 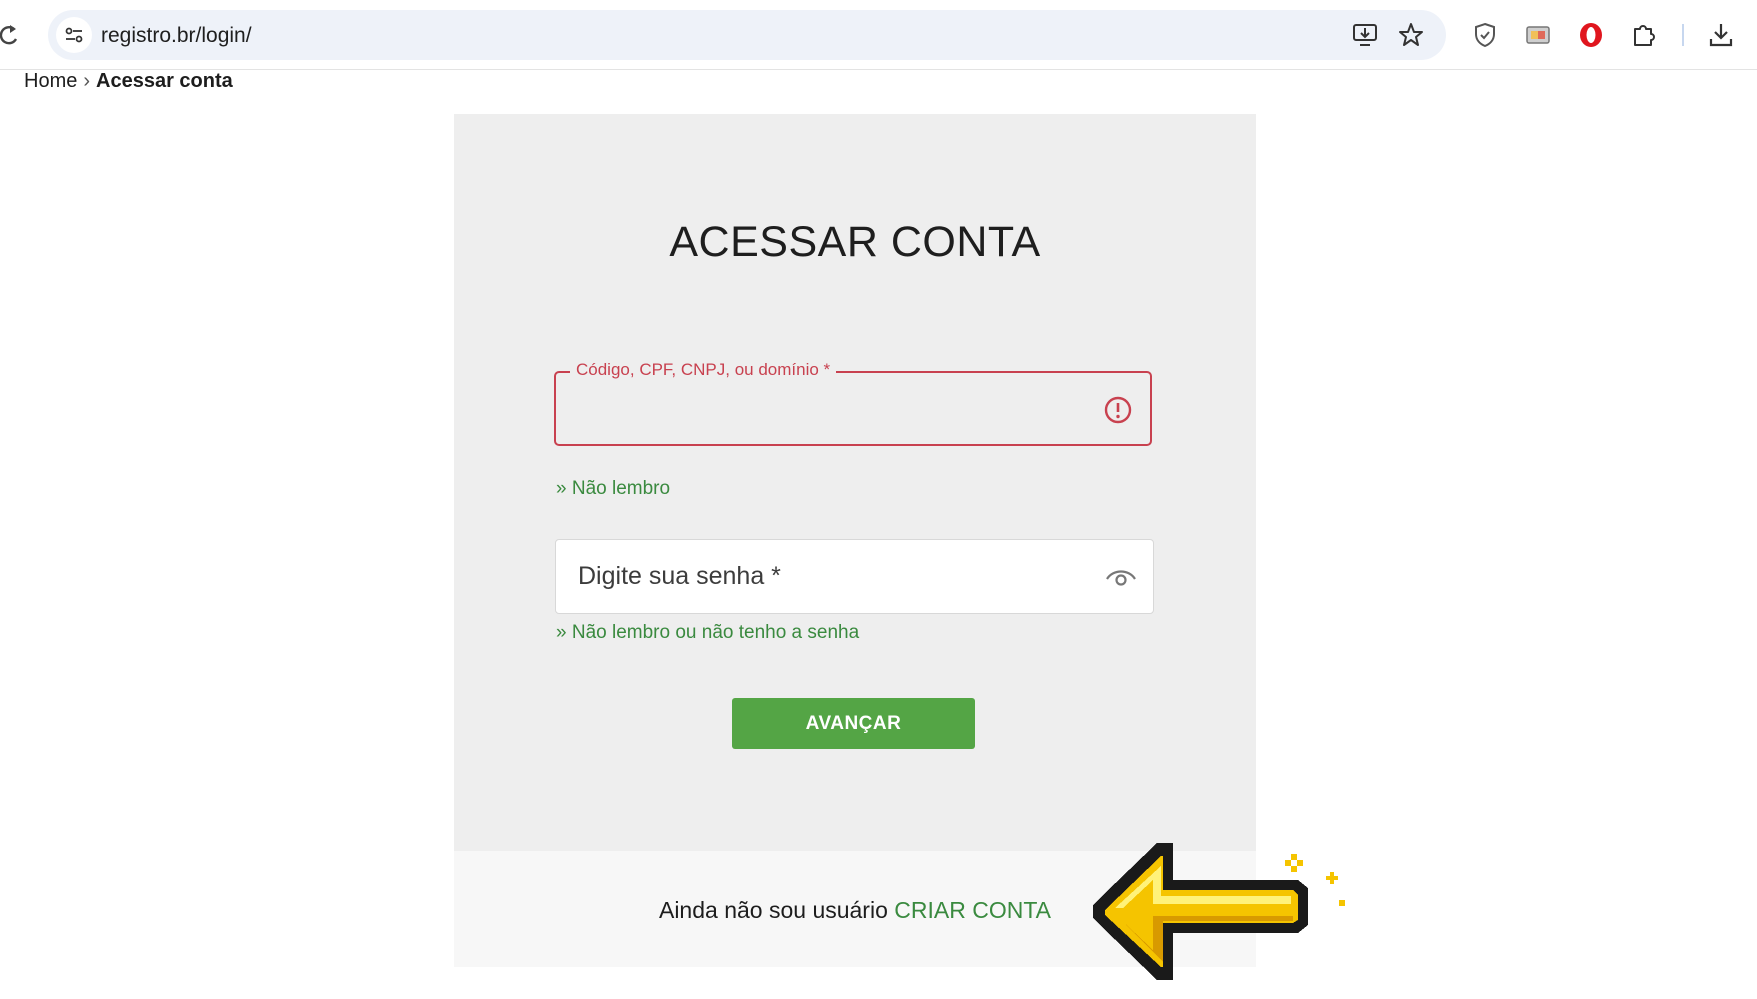 I want to click on breadcrumb-current: Acessar conta, so click(x=164, y=81).